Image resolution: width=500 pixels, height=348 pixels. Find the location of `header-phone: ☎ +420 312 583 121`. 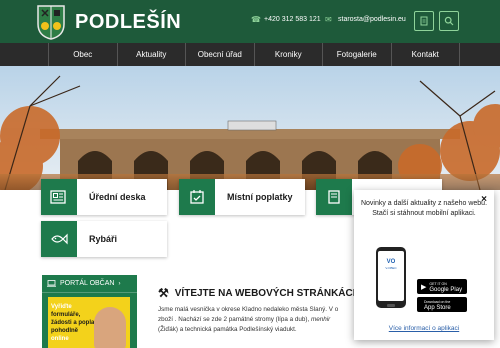

header-phone: ☎ +420 312 583 121 is located at coordinates (286, 19).